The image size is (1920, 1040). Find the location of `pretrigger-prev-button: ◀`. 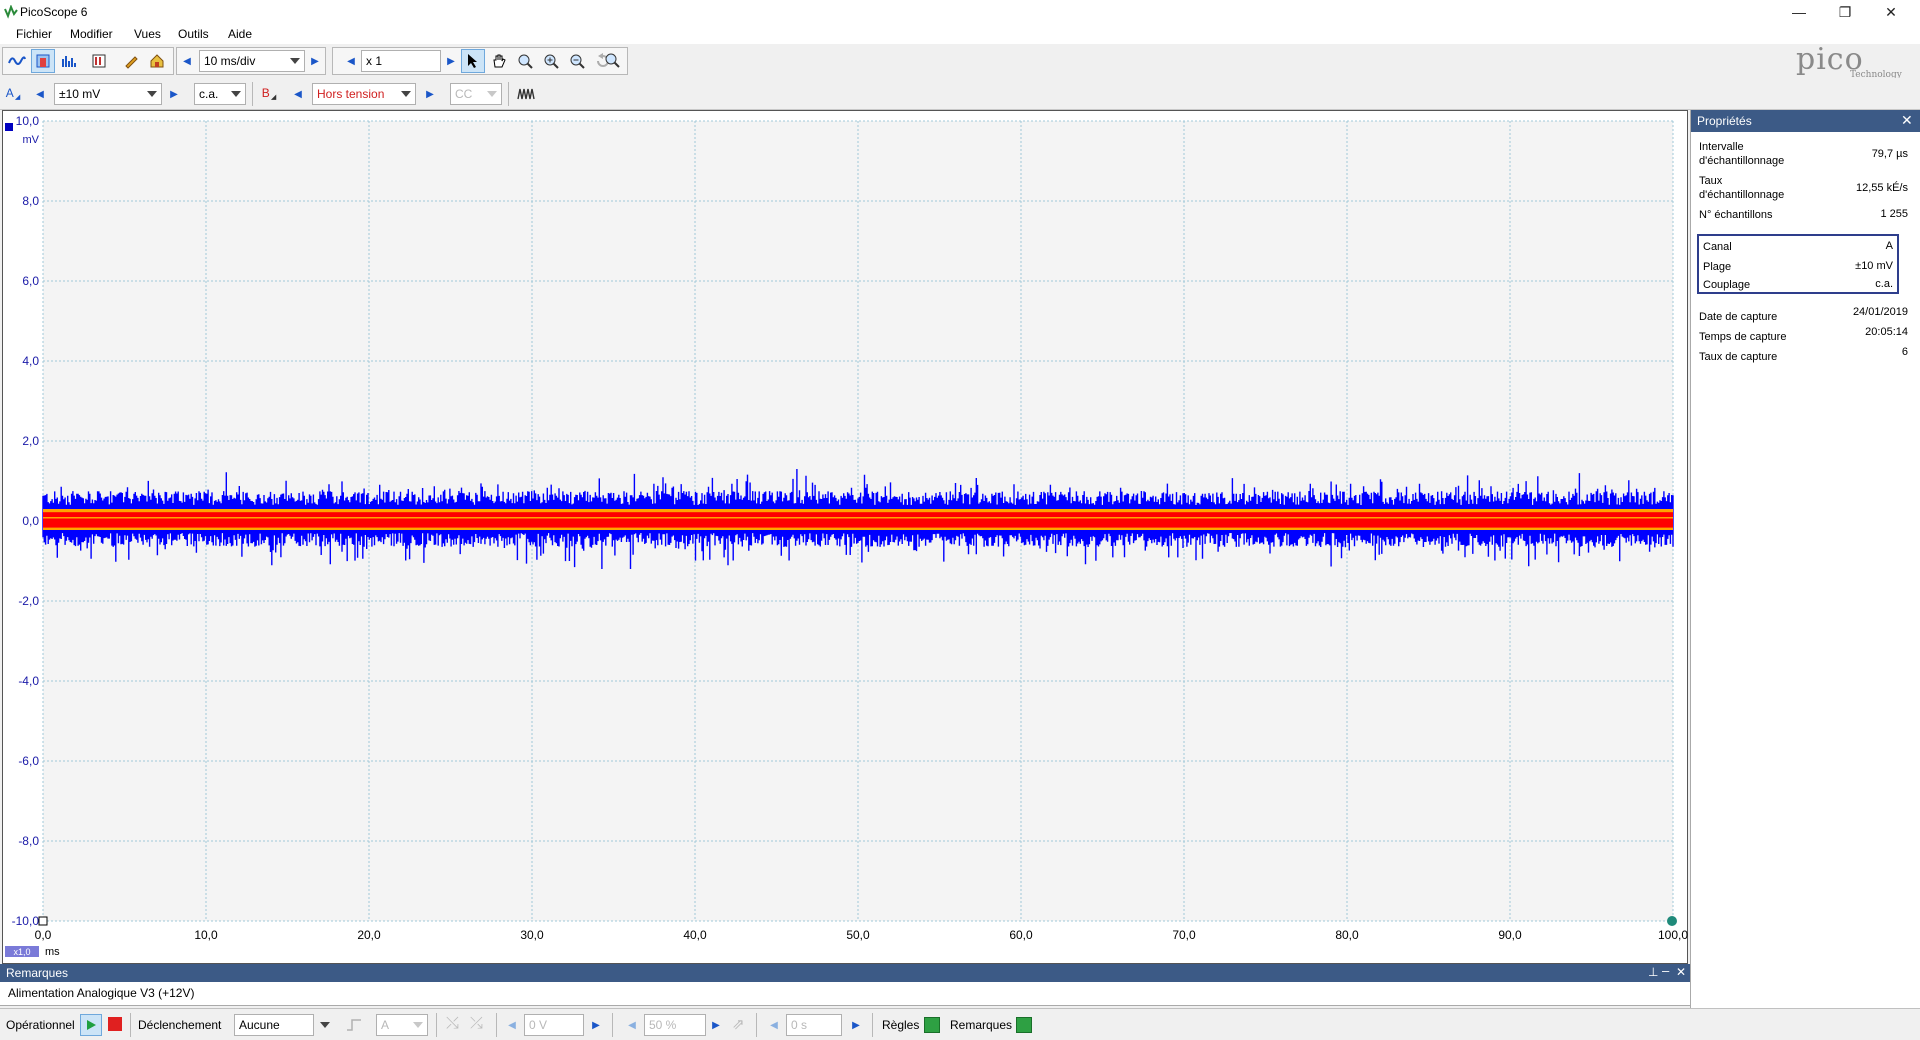

pretrigger-prev-button: ◀ is located at coordinates (632, 1025).